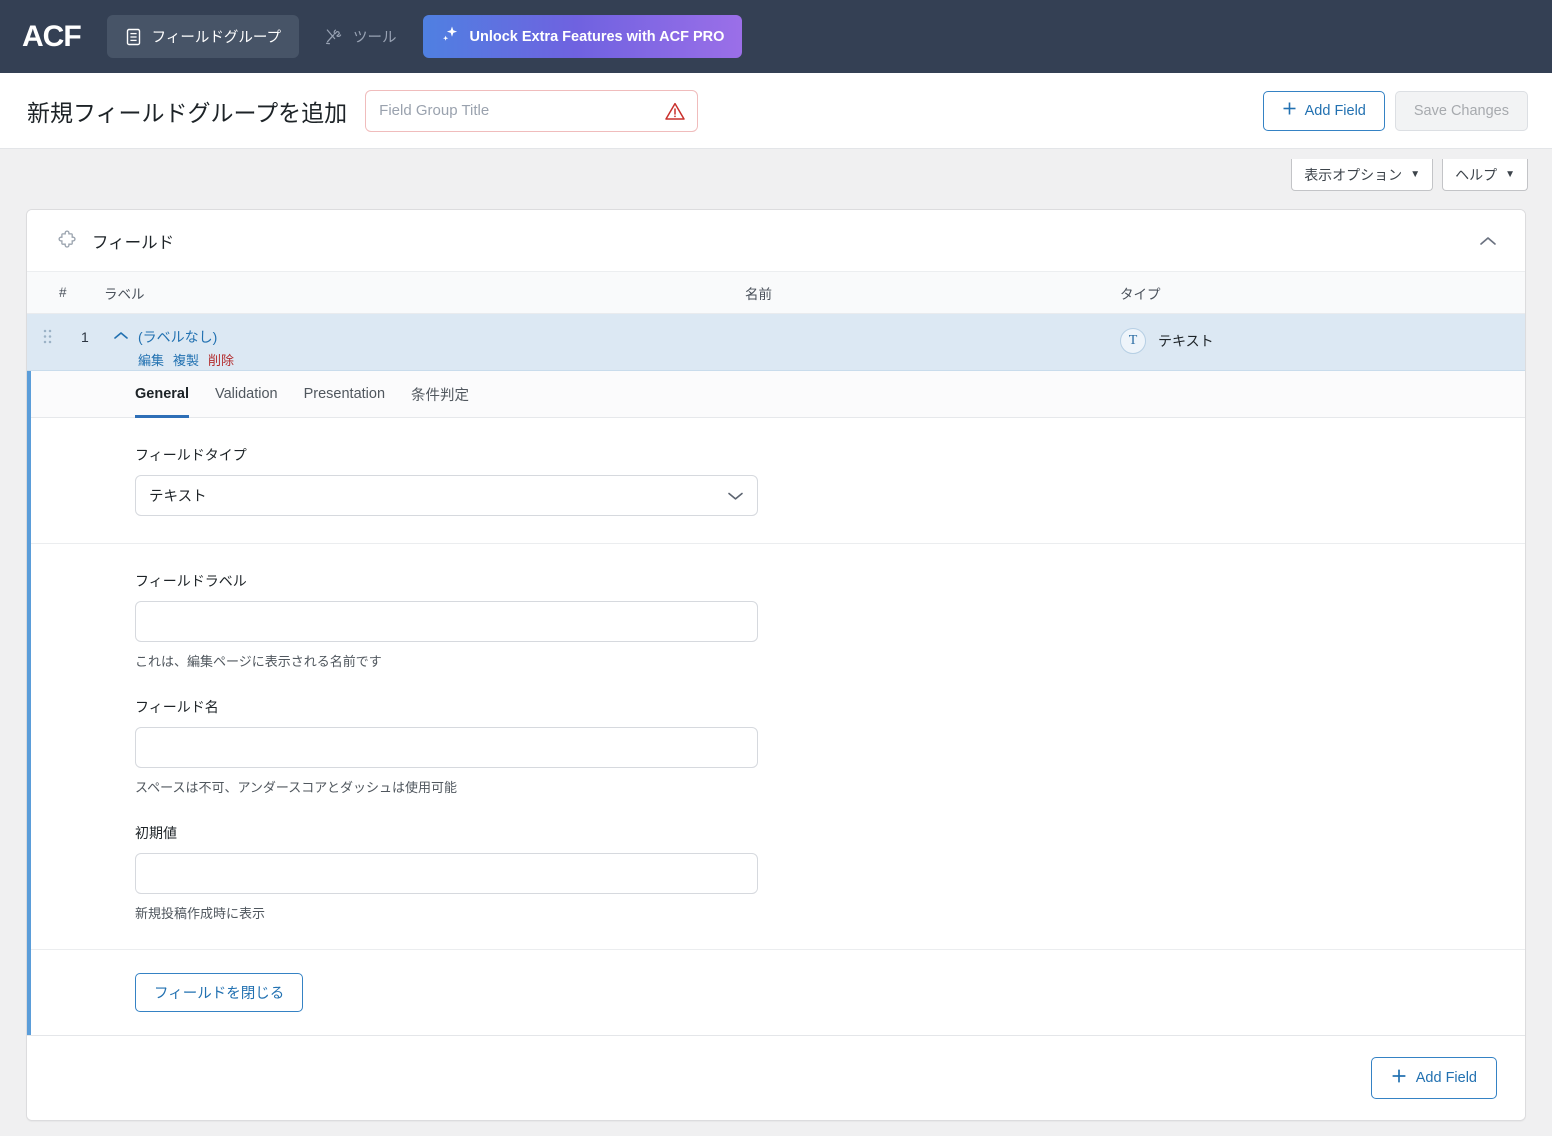 Image resolution: width=1552 pixels, height=1136 pixels. What do you see at coordinates (334, 37) in the screenshot?
I see `tools-icon` at bounding box center [334, 37].